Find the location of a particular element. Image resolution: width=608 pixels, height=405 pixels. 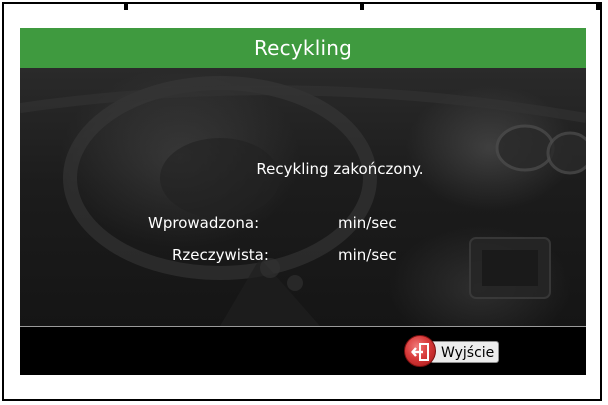

title-bar: Recykling is located at coordinates (303, 48).